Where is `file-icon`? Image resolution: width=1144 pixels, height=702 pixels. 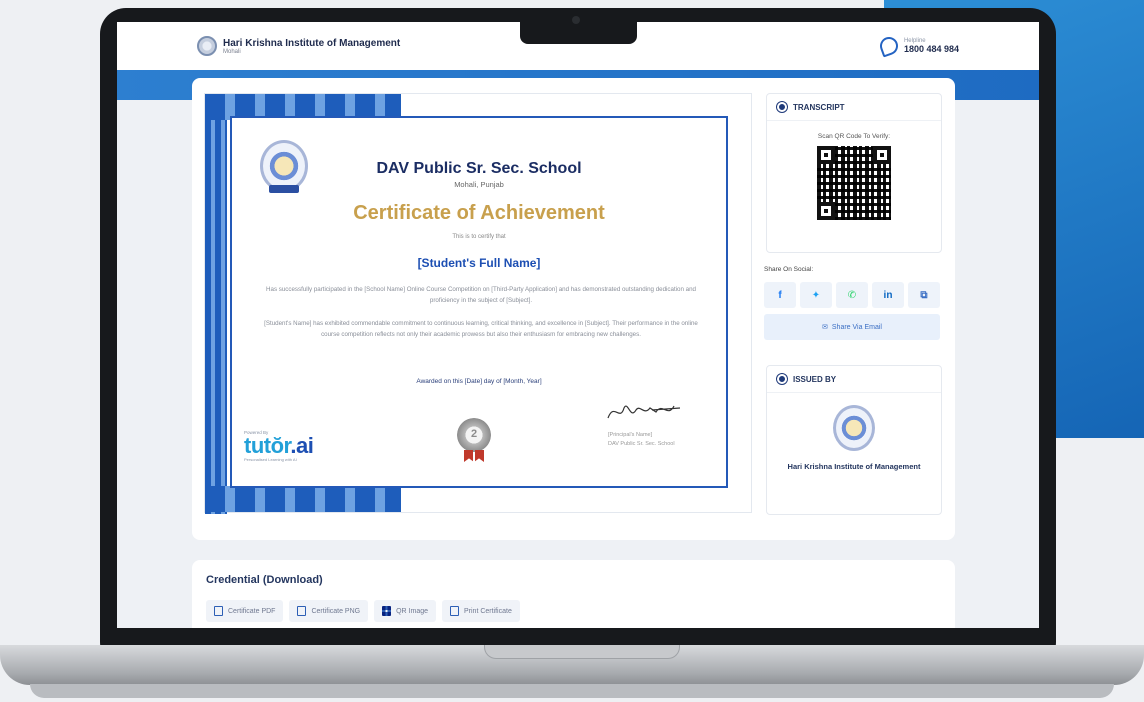
file-icon is located at coordinates (218, 611).